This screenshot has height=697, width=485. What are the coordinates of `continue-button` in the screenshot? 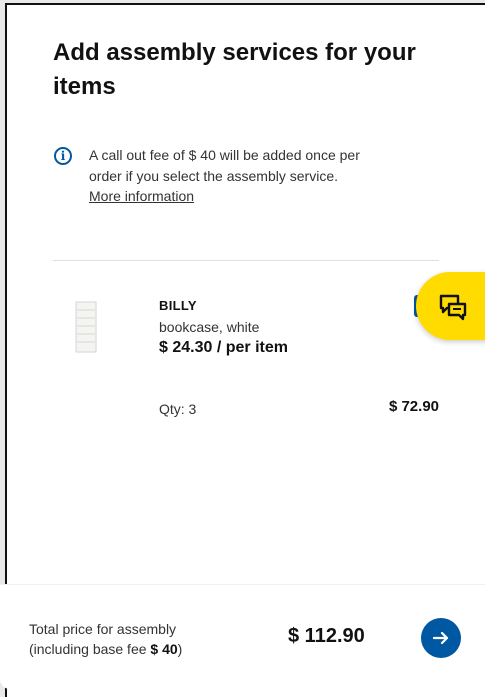 It's located at (441, 638).